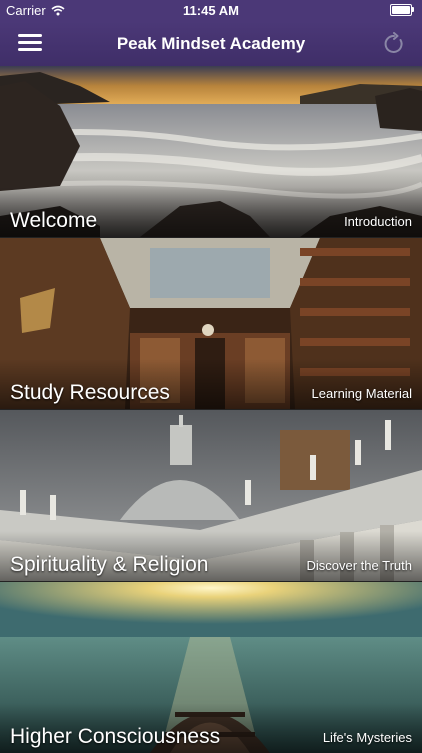  I want to click on cell-subtitle: Introduction, so click(378, 221).